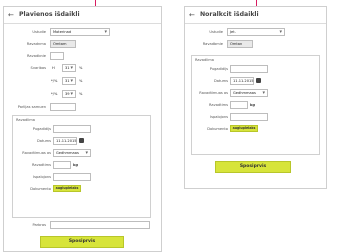 The height and width of the screenshot is (252, 355). I want to click on left-submit-button: Sposiprvis, so click(82, 242).